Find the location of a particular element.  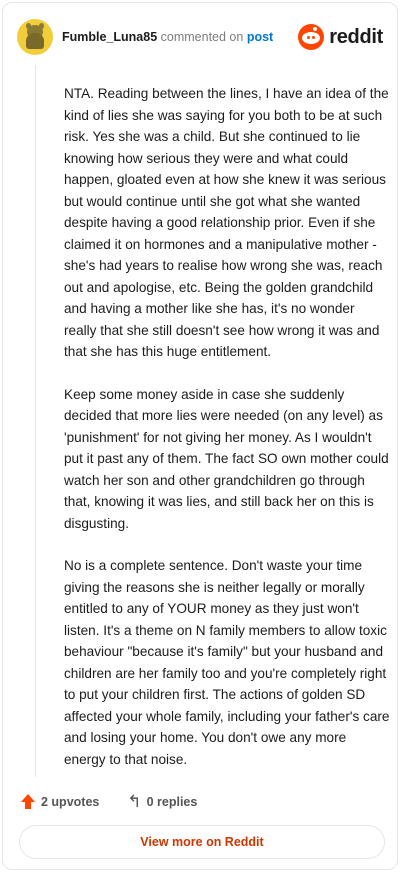

commented-on-text: commented on is located at coordinates (202, 37).